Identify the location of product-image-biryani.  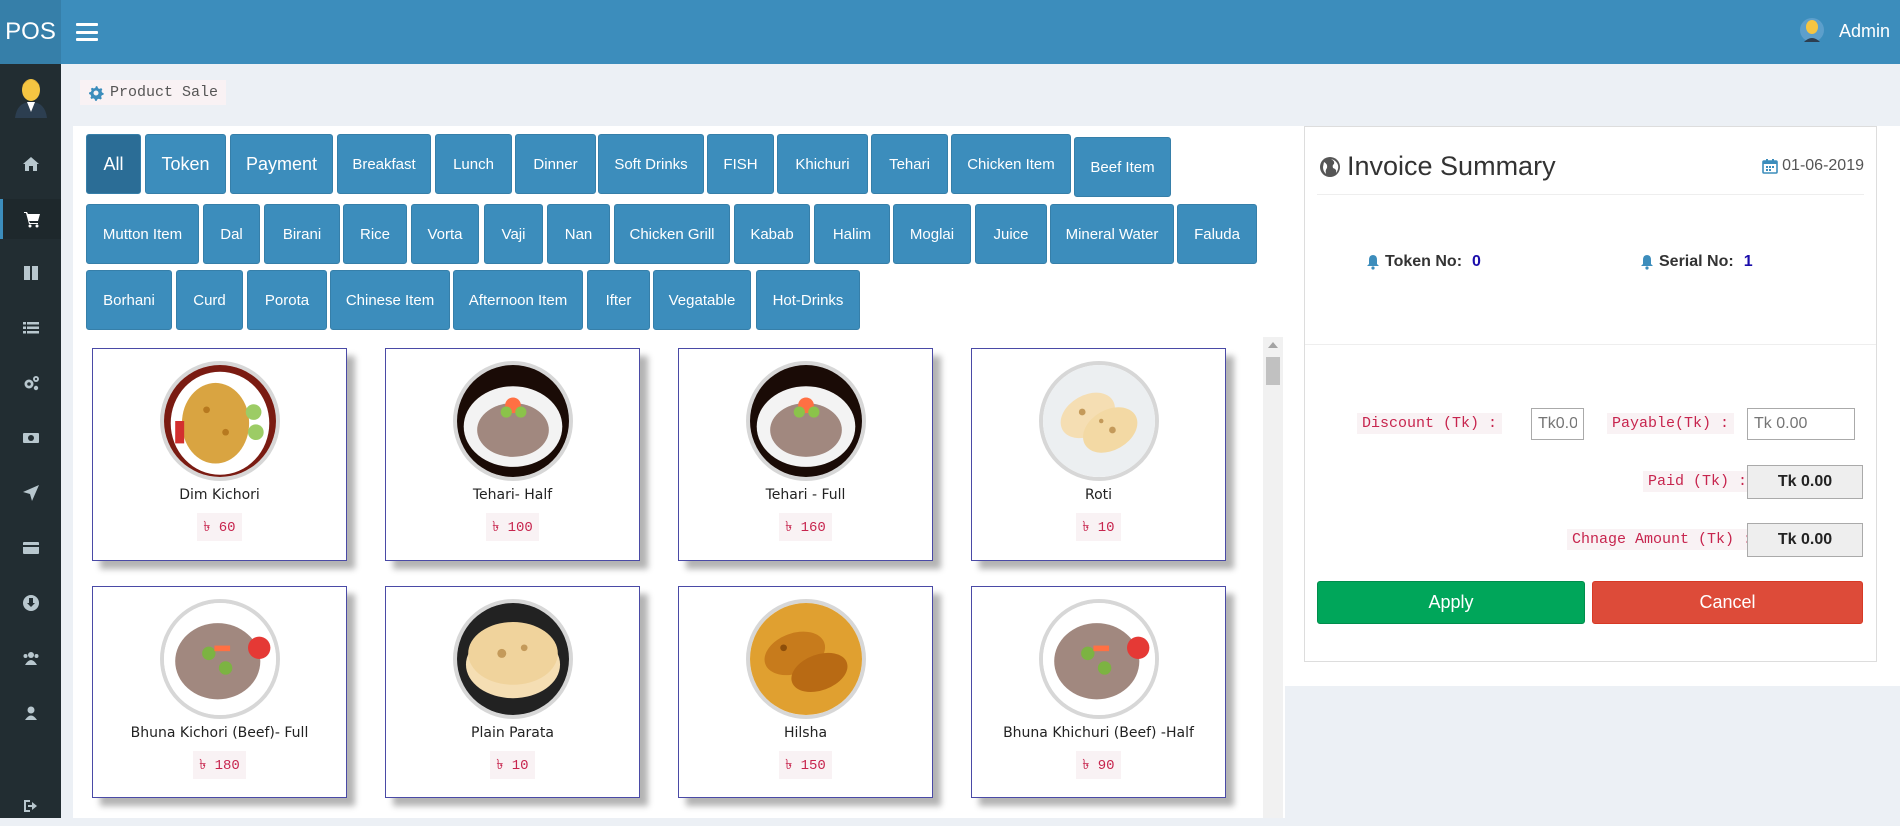
(219, 421).